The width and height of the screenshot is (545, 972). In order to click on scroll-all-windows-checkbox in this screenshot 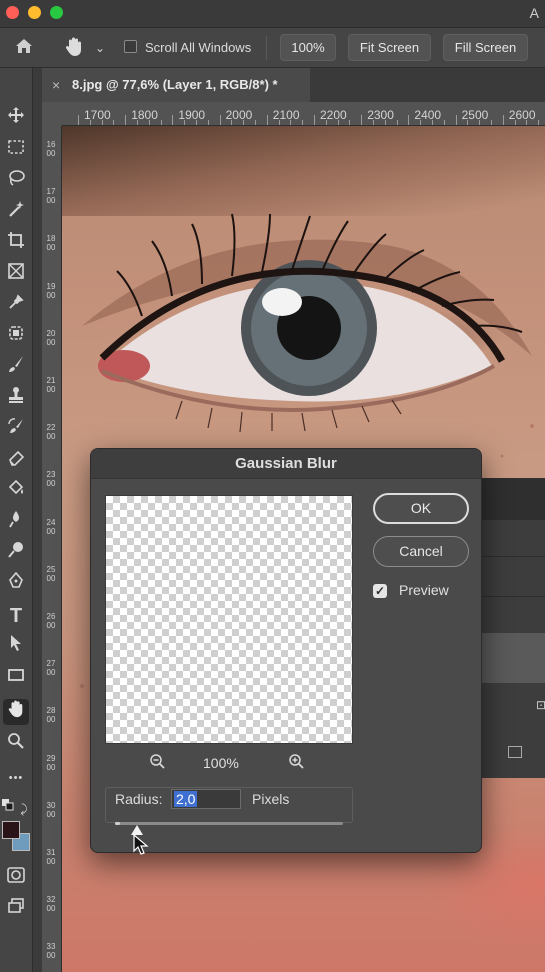, I will do `click(130, 46)`.